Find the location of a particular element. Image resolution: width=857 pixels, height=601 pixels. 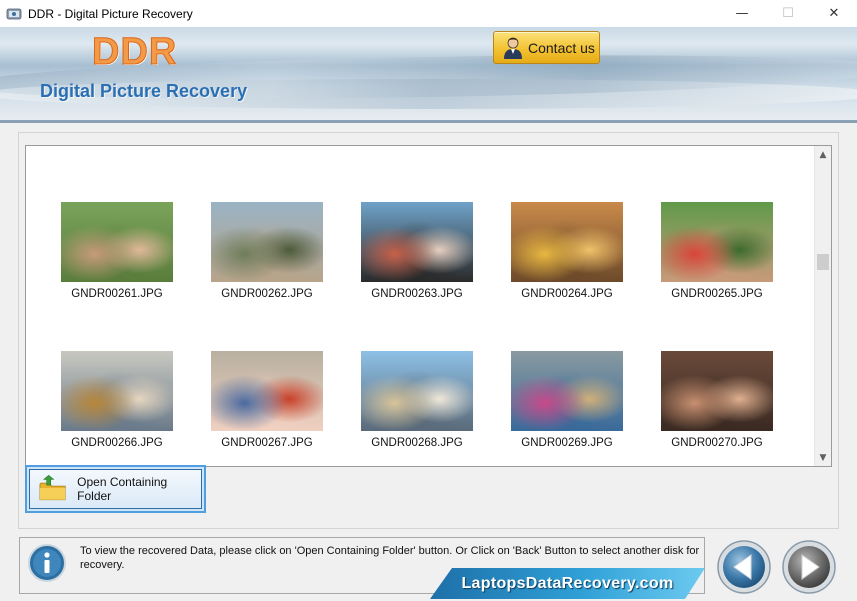

gallery-item: GNDR00270.JPG is located at coordinates (717, 400).